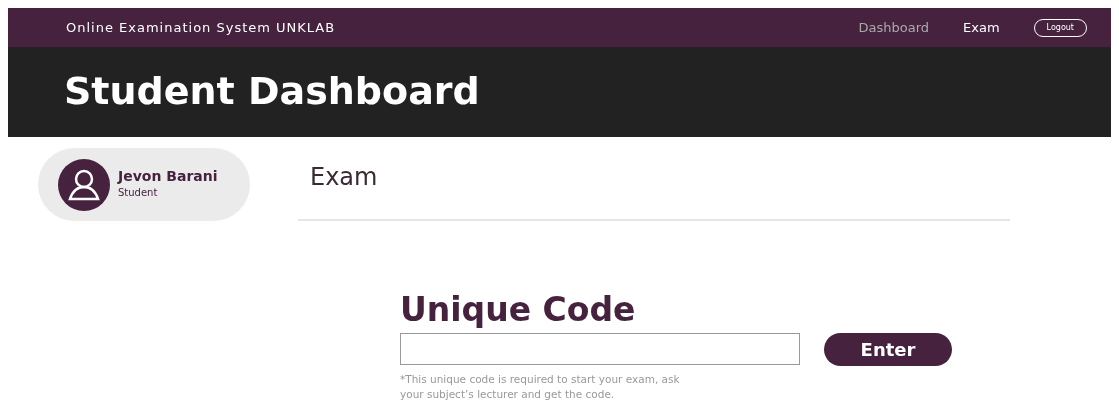  Describe the element at coordinates (518, 310) in the screenshot. I see `form-title: Unique Code` at that location.